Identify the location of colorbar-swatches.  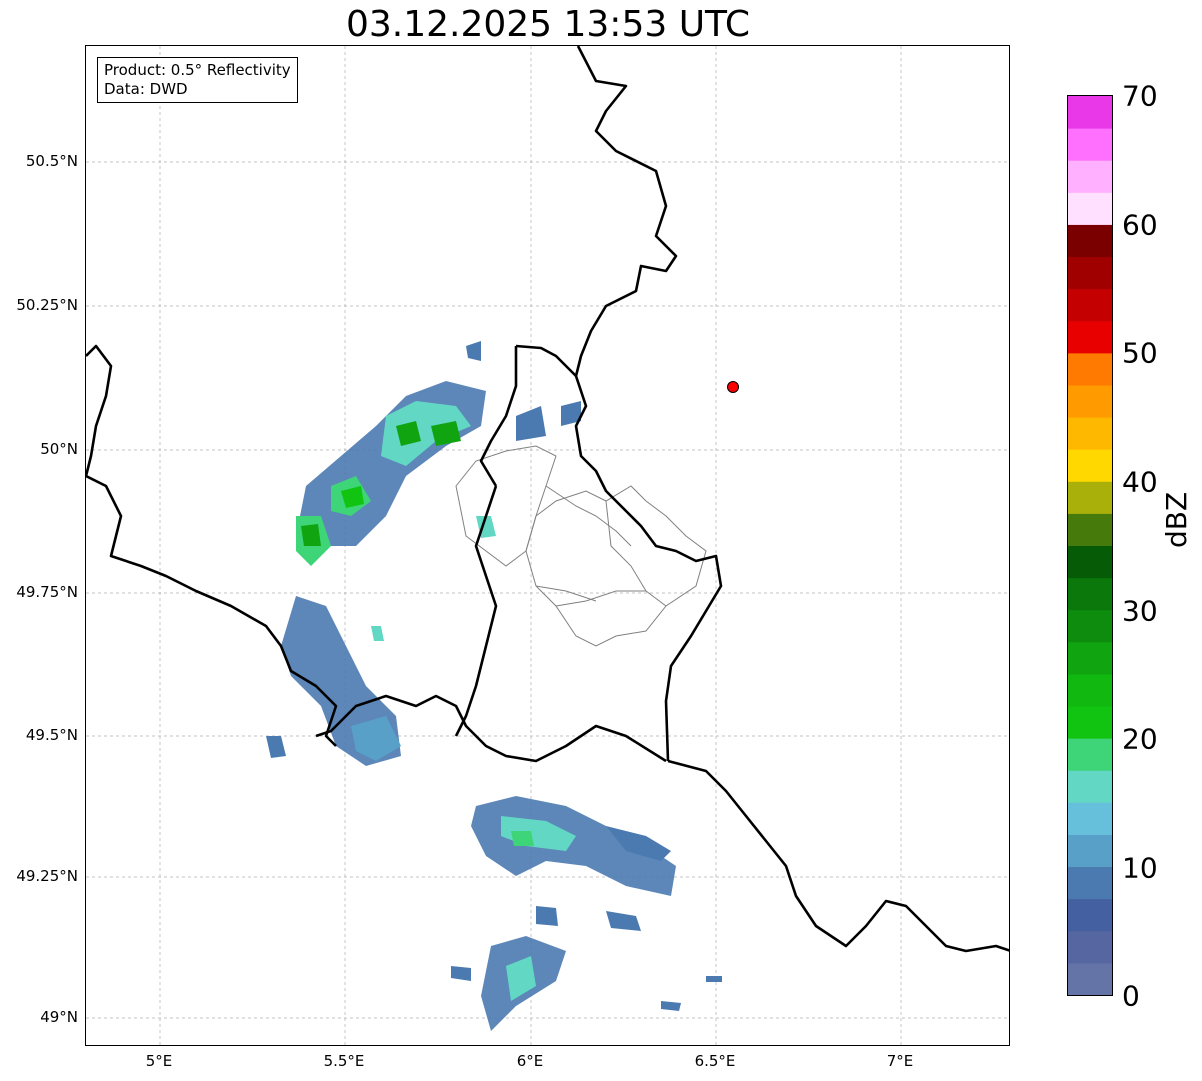
(1090, 546).